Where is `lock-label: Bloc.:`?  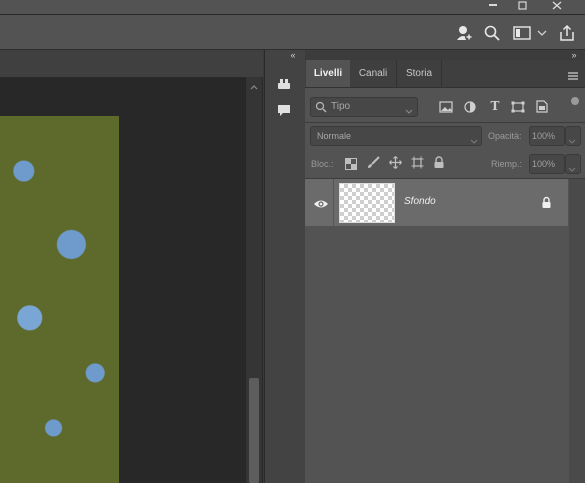 lock-label: Bloc.: is located at coordinates (322, 163).